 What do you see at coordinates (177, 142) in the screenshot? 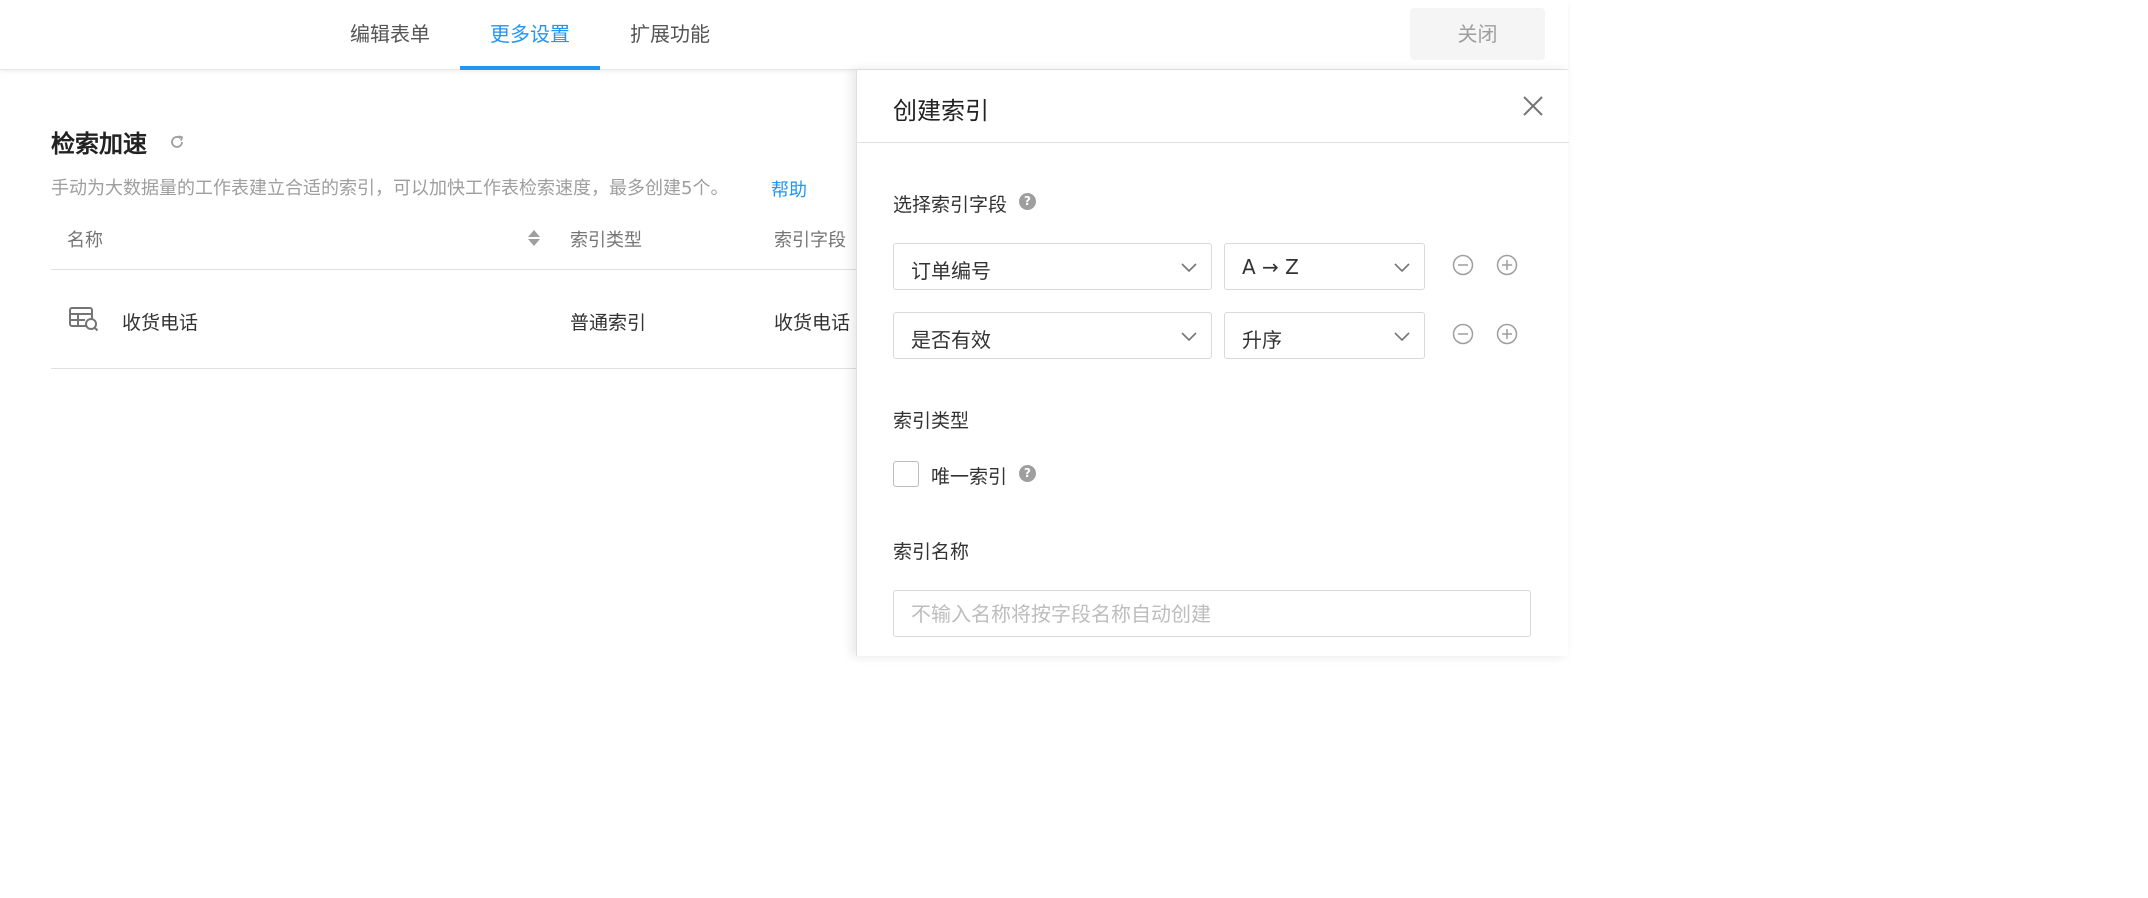
I see `refresh-icon` at bounding box center [177, 142].